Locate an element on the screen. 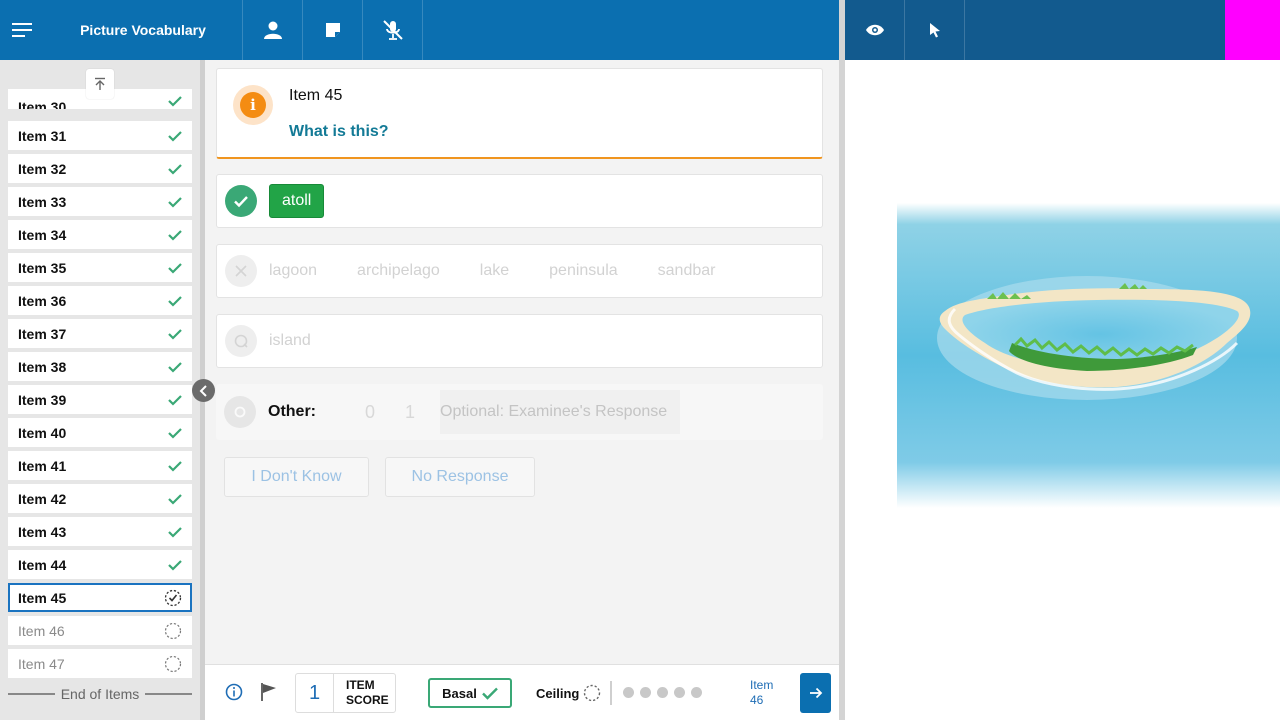  chevron-left-icon is located at coordinates (203, 390).